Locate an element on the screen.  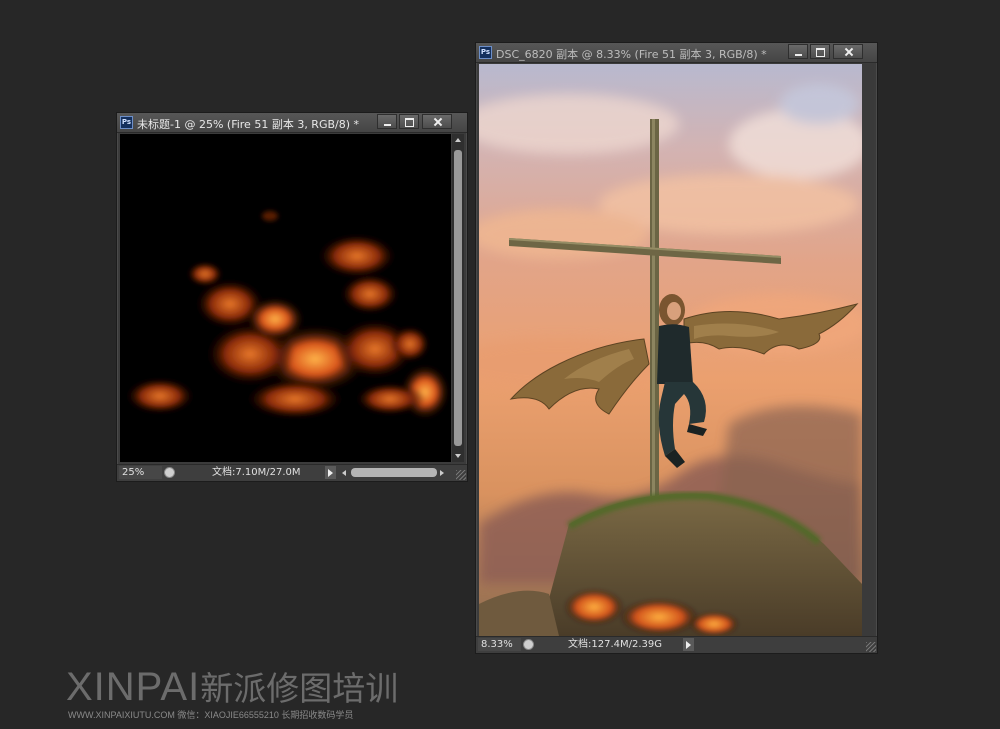
status-bar: 25% 文档:7.10M/27.0M is located at coordinates (292, 472).